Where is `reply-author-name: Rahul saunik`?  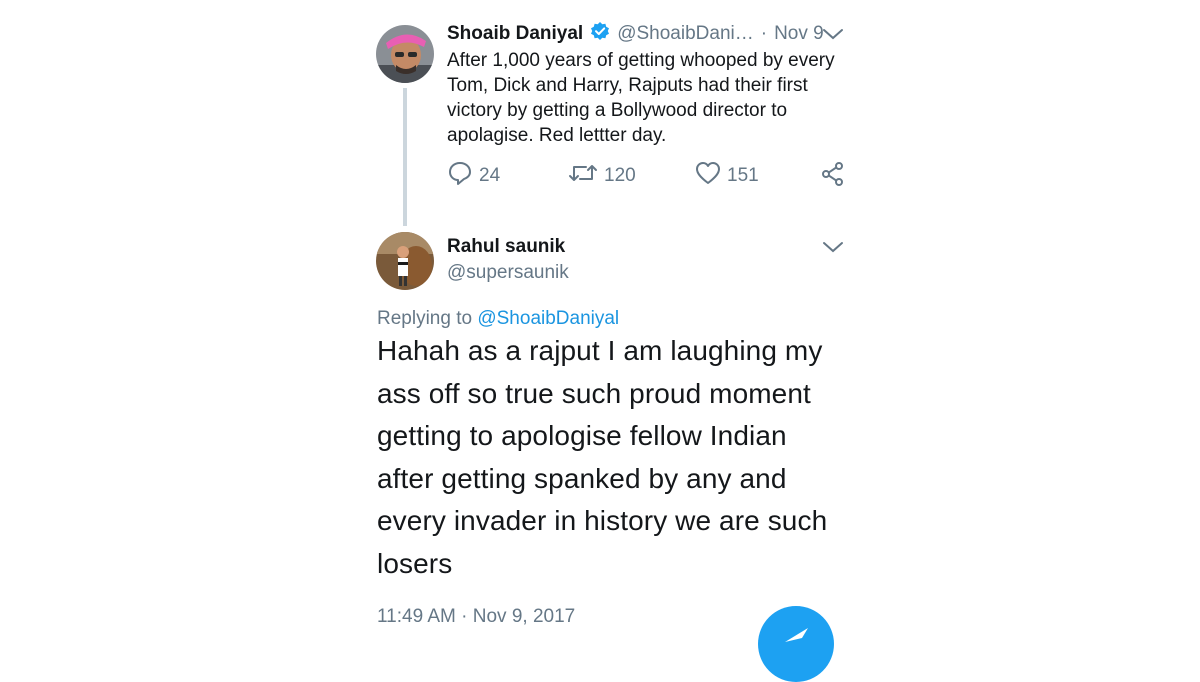 reply-author-name: Rahul saunik is located at coordinates (506, 247).